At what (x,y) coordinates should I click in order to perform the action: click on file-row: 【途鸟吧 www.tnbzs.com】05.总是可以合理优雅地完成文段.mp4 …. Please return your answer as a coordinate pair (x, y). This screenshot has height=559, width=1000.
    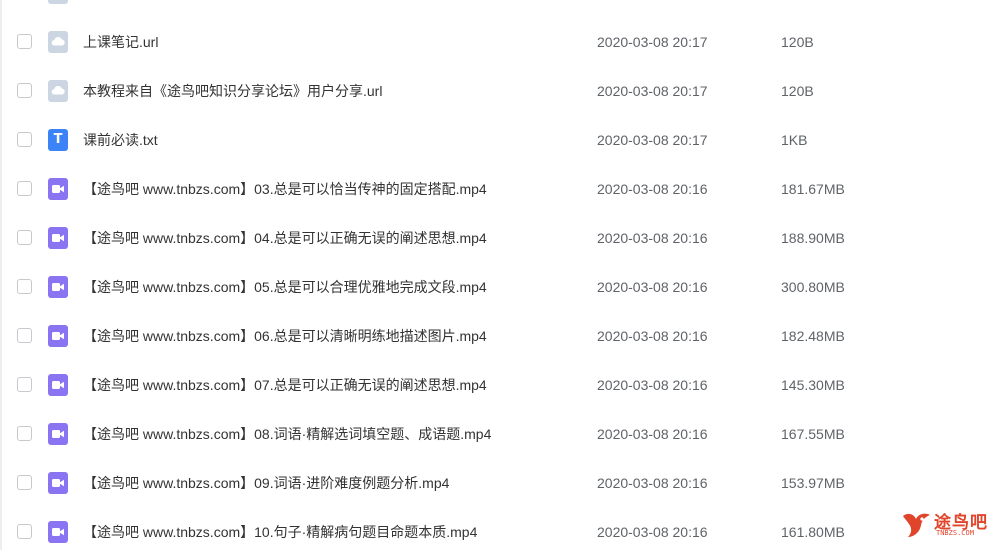
    Looking at the image, I should click on (500, 289).